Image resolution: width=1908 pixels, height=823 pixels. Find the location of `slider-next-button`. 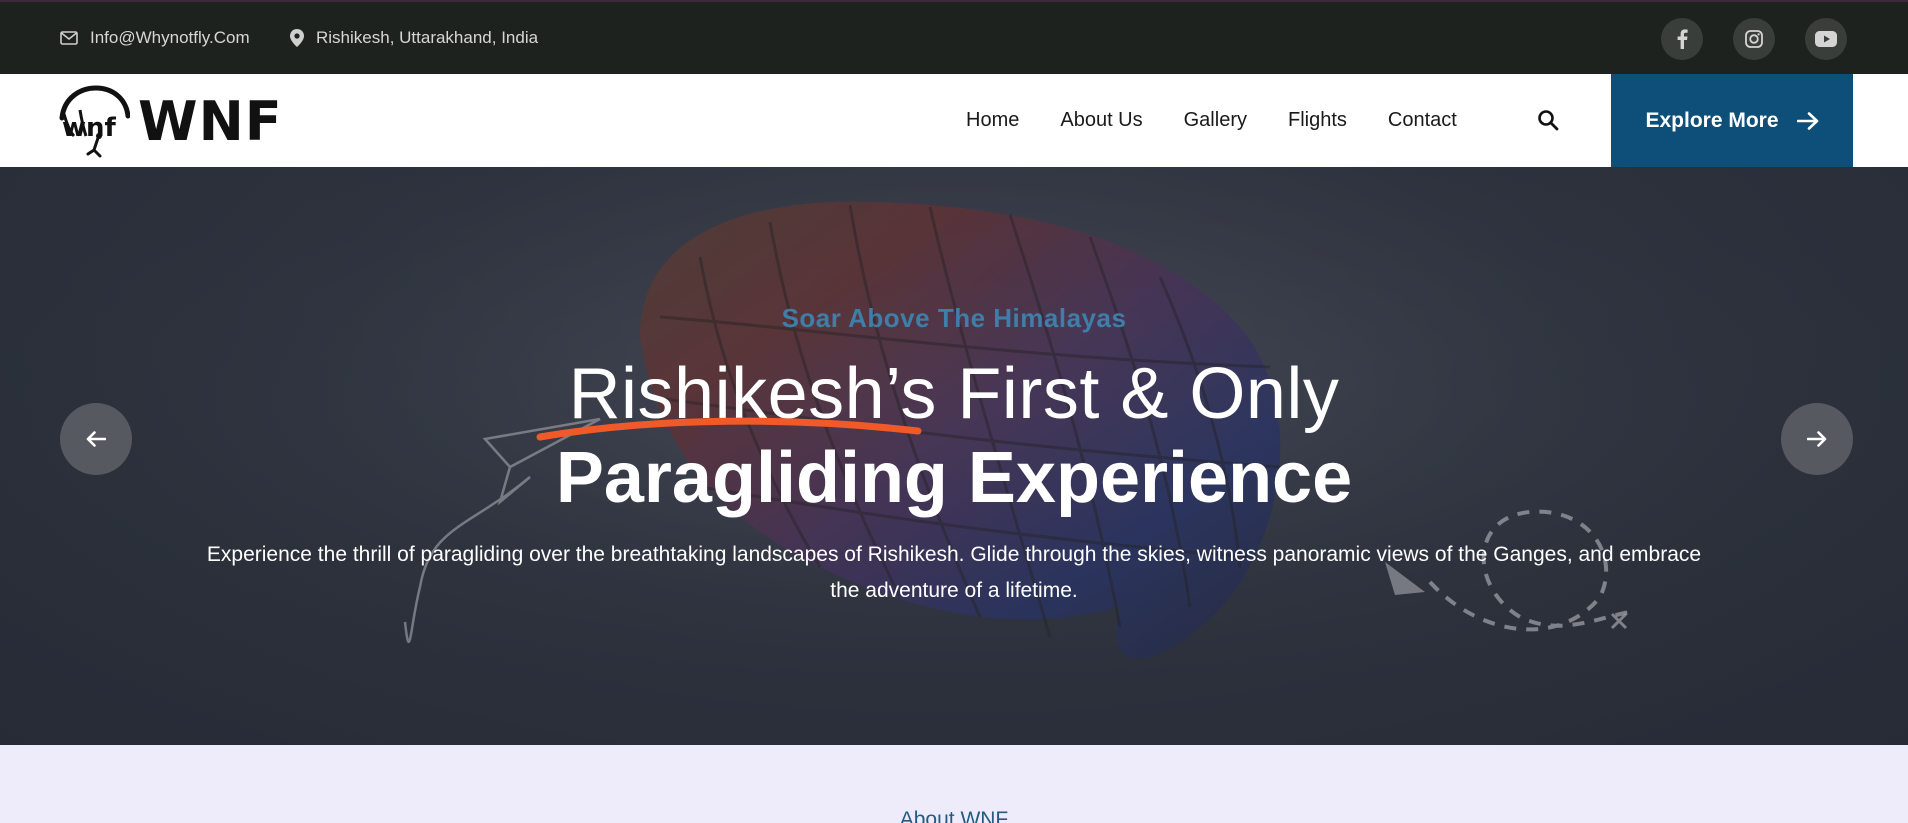

slider-next-button is located at coordinates (1817, 439).